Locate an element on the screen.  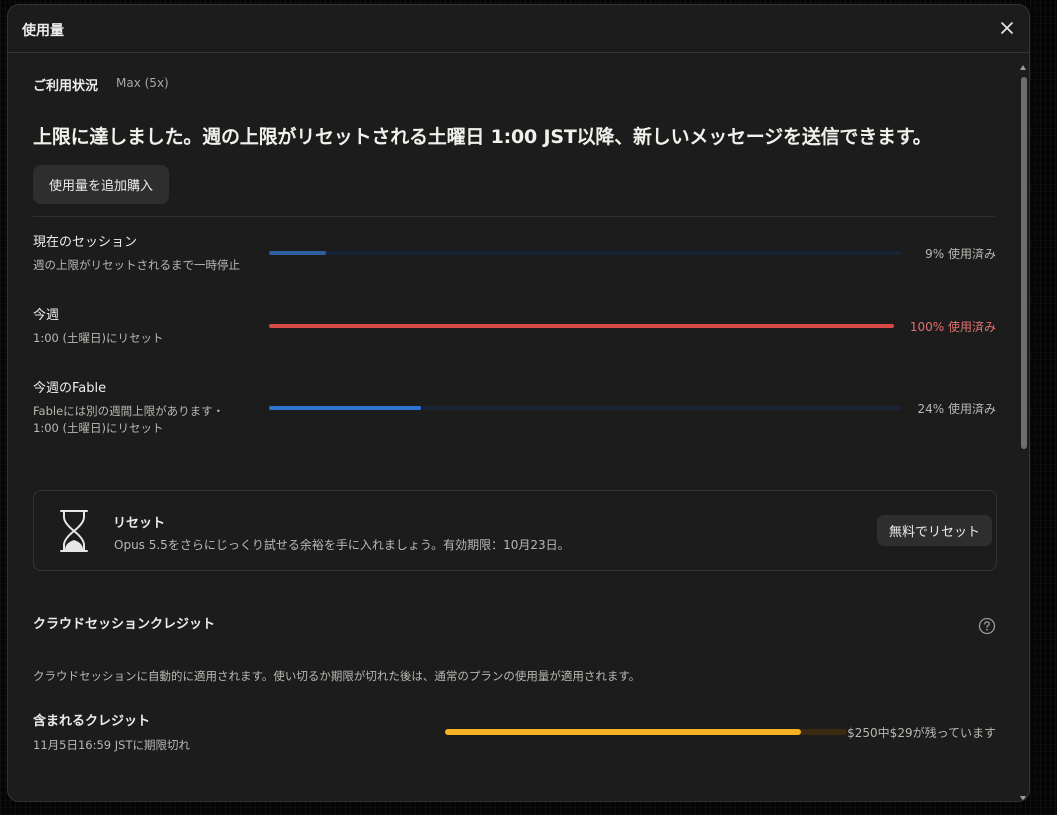
credits-expiry: 11月5日16:59 JSTに期限切れ is located at coordinates (111, 745).